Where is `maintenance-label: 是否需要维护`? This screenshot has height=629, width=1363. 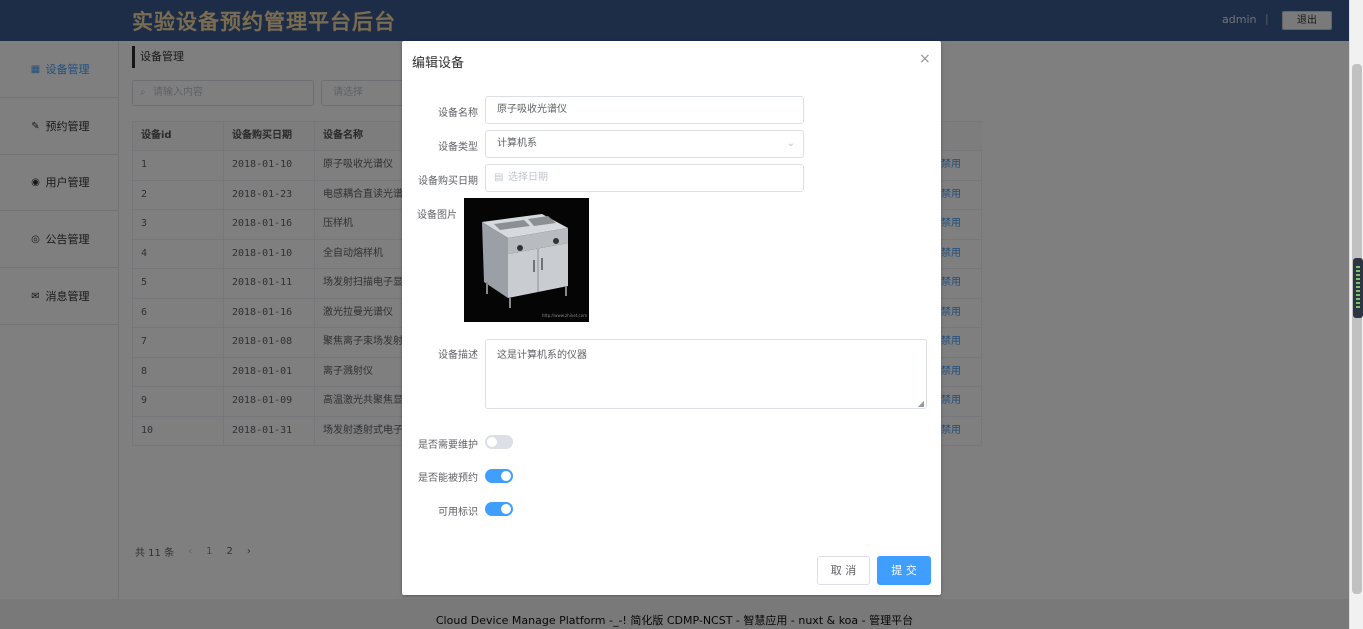
maintenance-label: 是否需要维护 is located at coordinates (448, 445).